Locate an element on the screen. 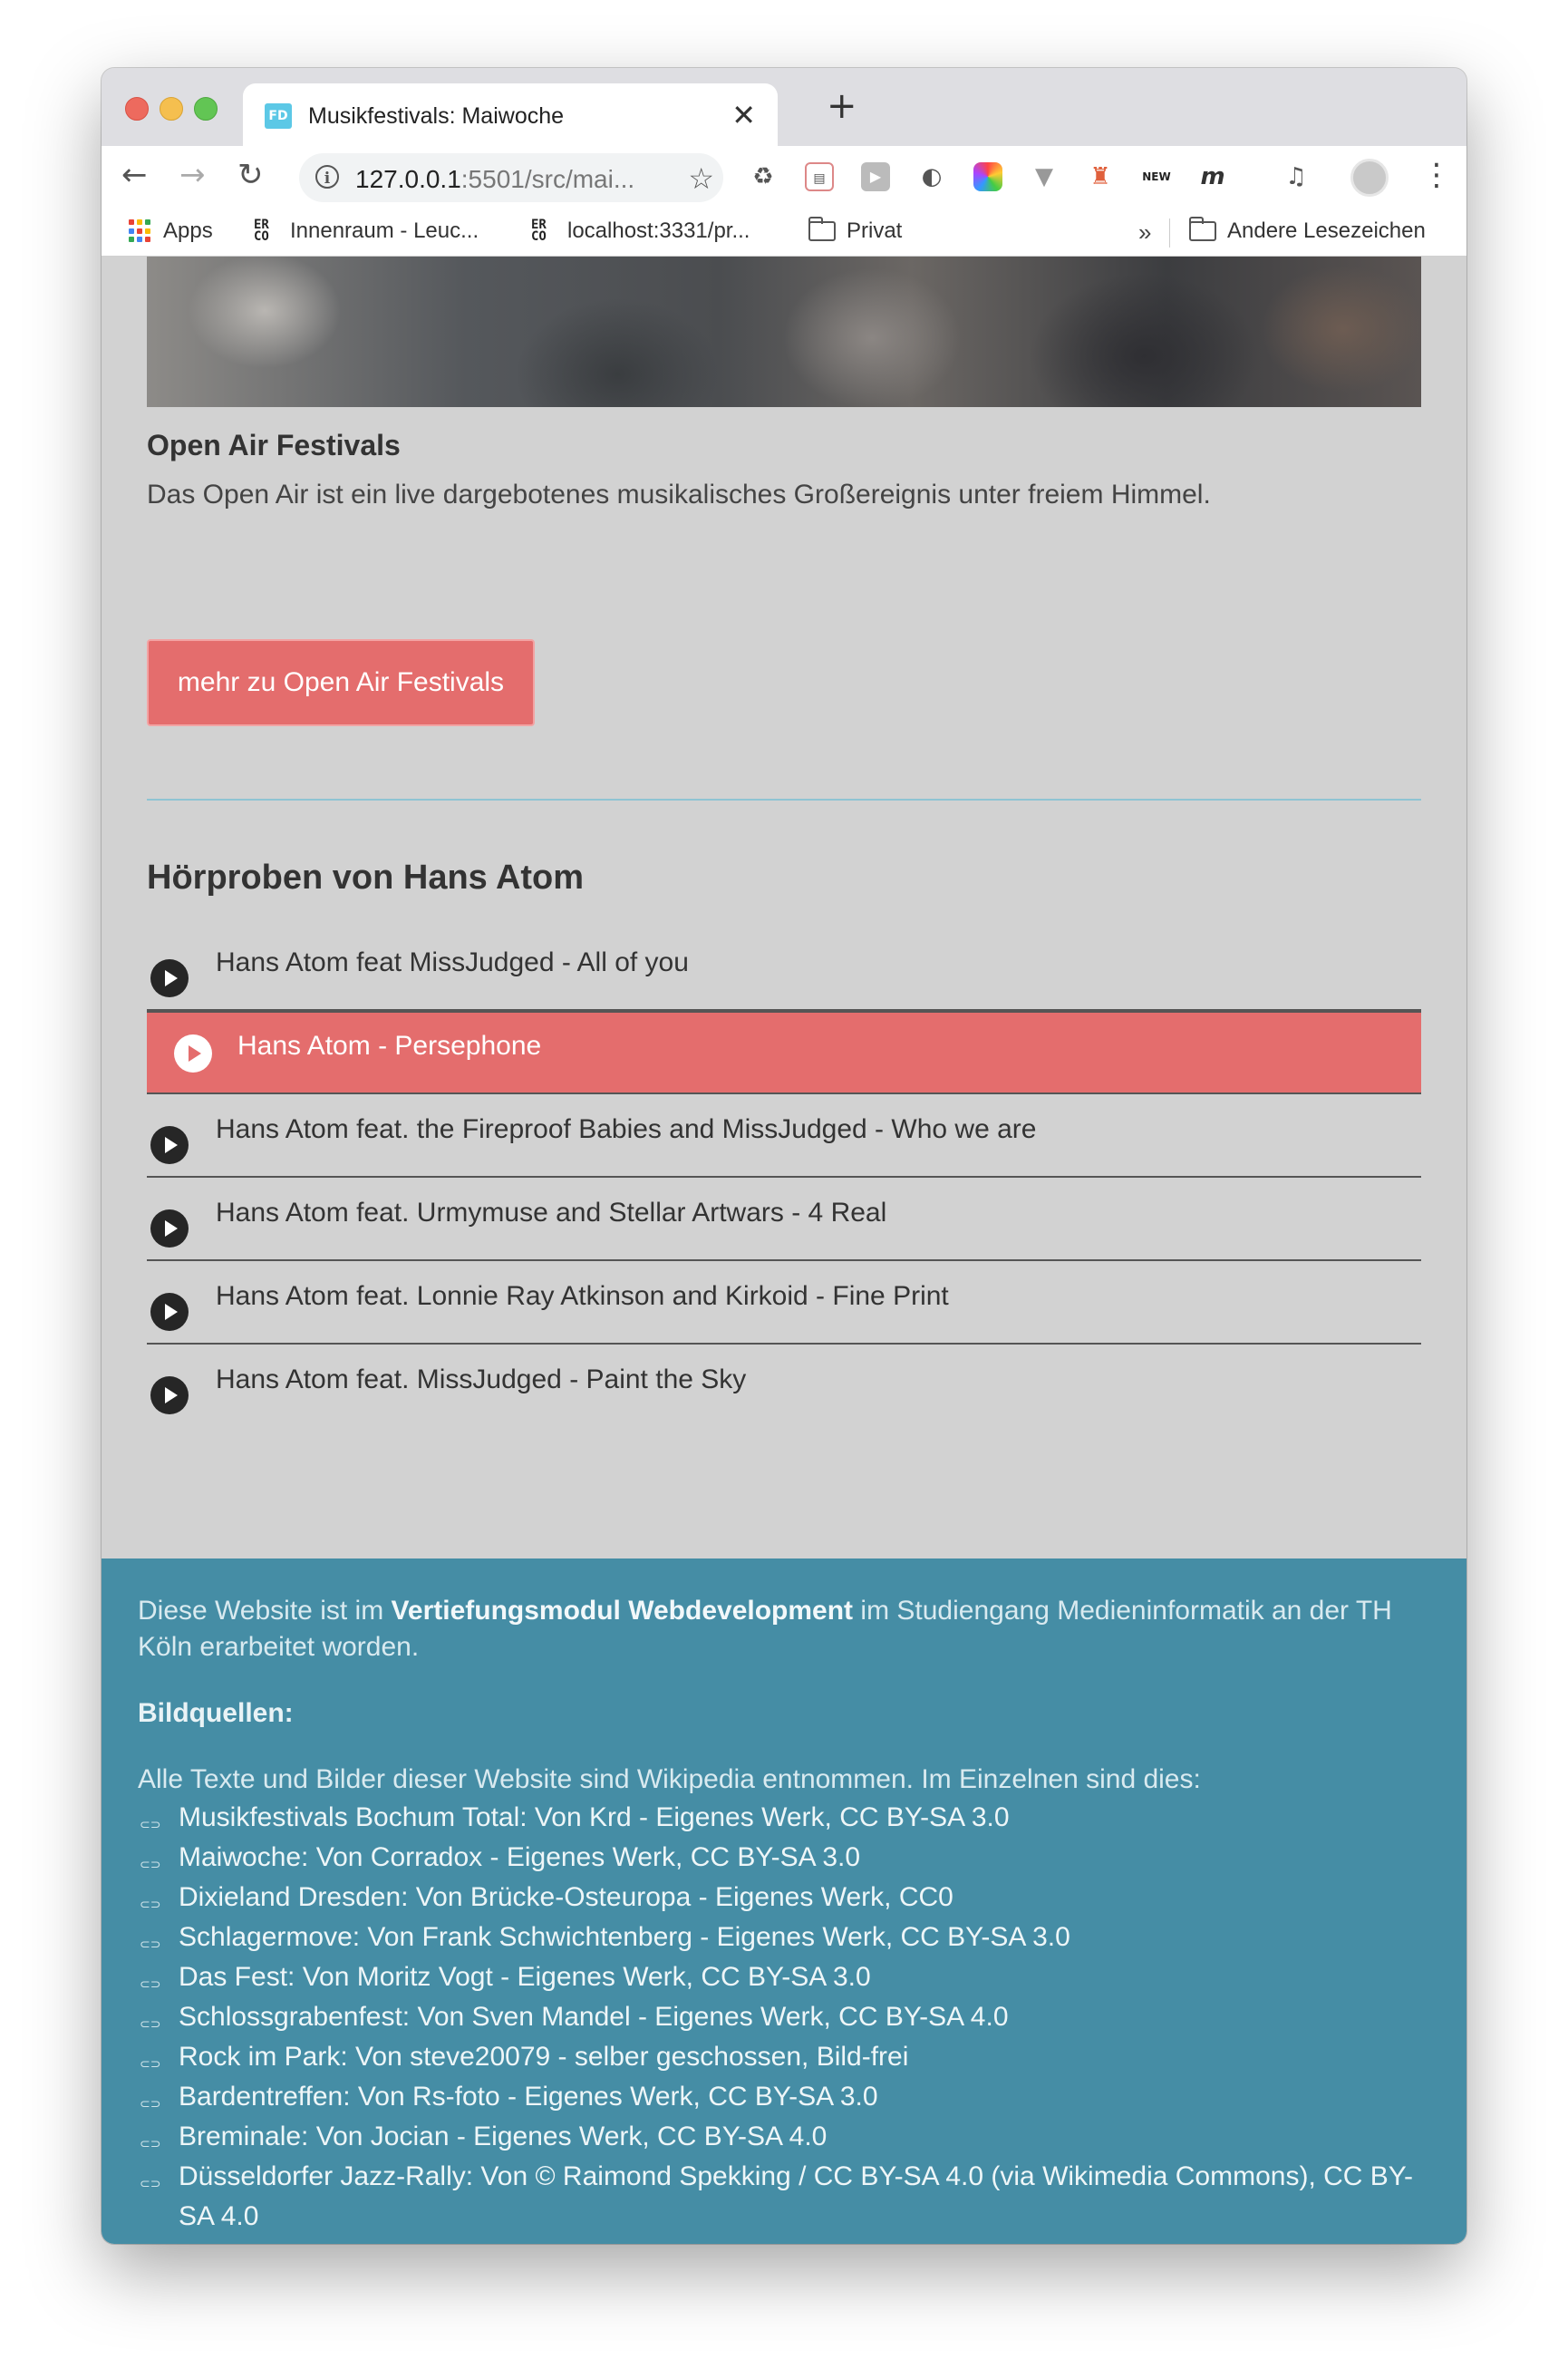 The width and height of the screenshot is (1568, 2379). bookmarks-overflow-icon: » is located at coordinates (1144, 232).